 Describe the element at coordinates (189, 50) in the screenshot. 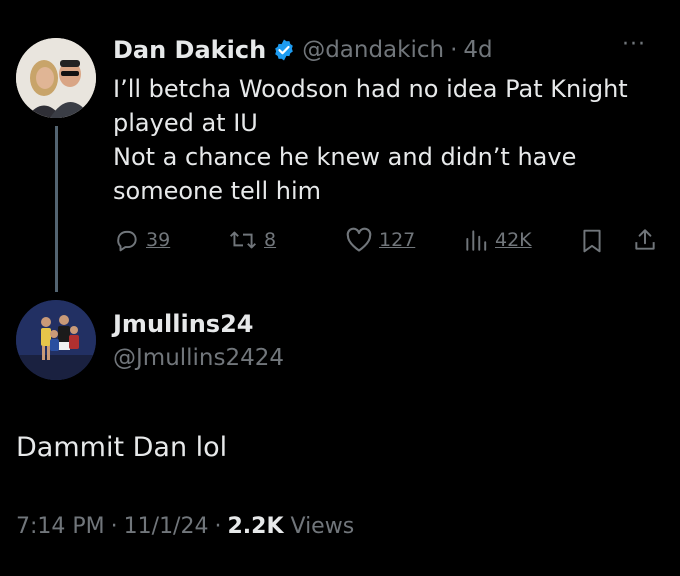

I see `parent-display-name: Dan Dakich` at that location.